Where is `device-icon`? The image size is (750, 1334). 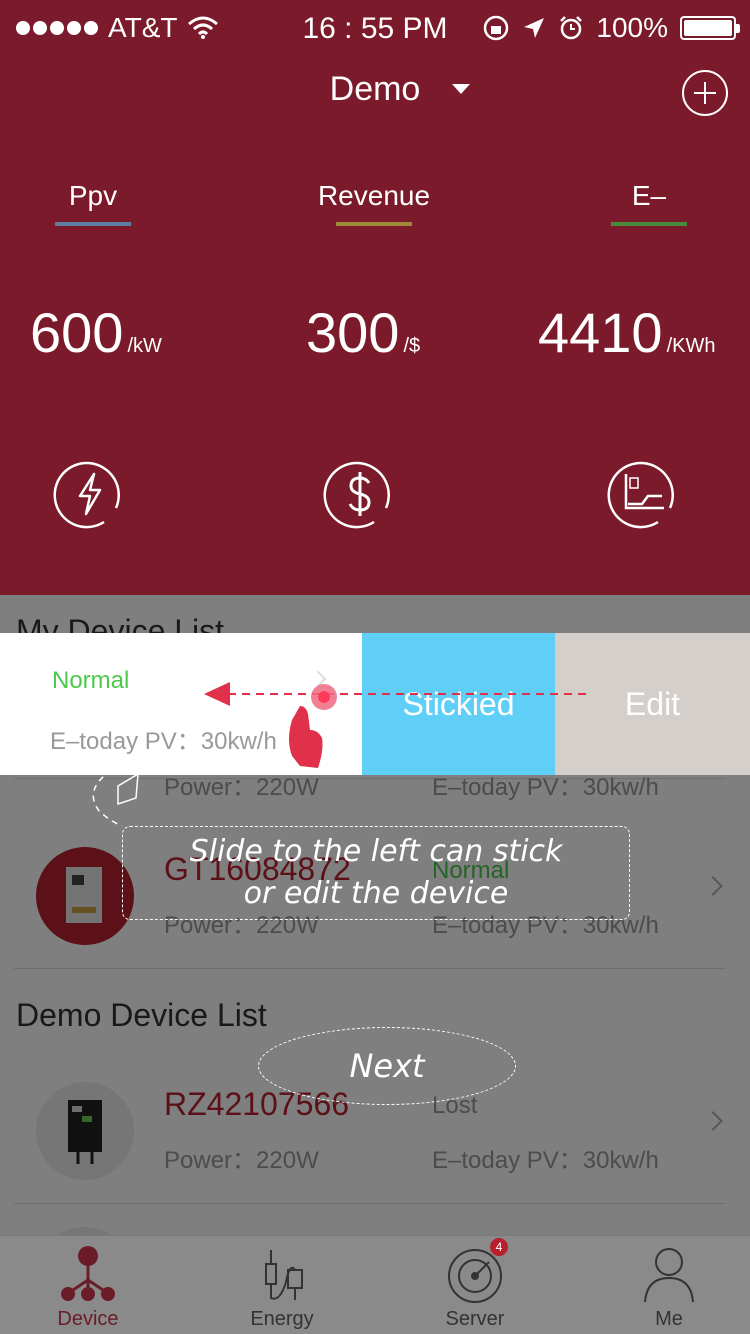 device-icon is located at coordinates (88, 1273).